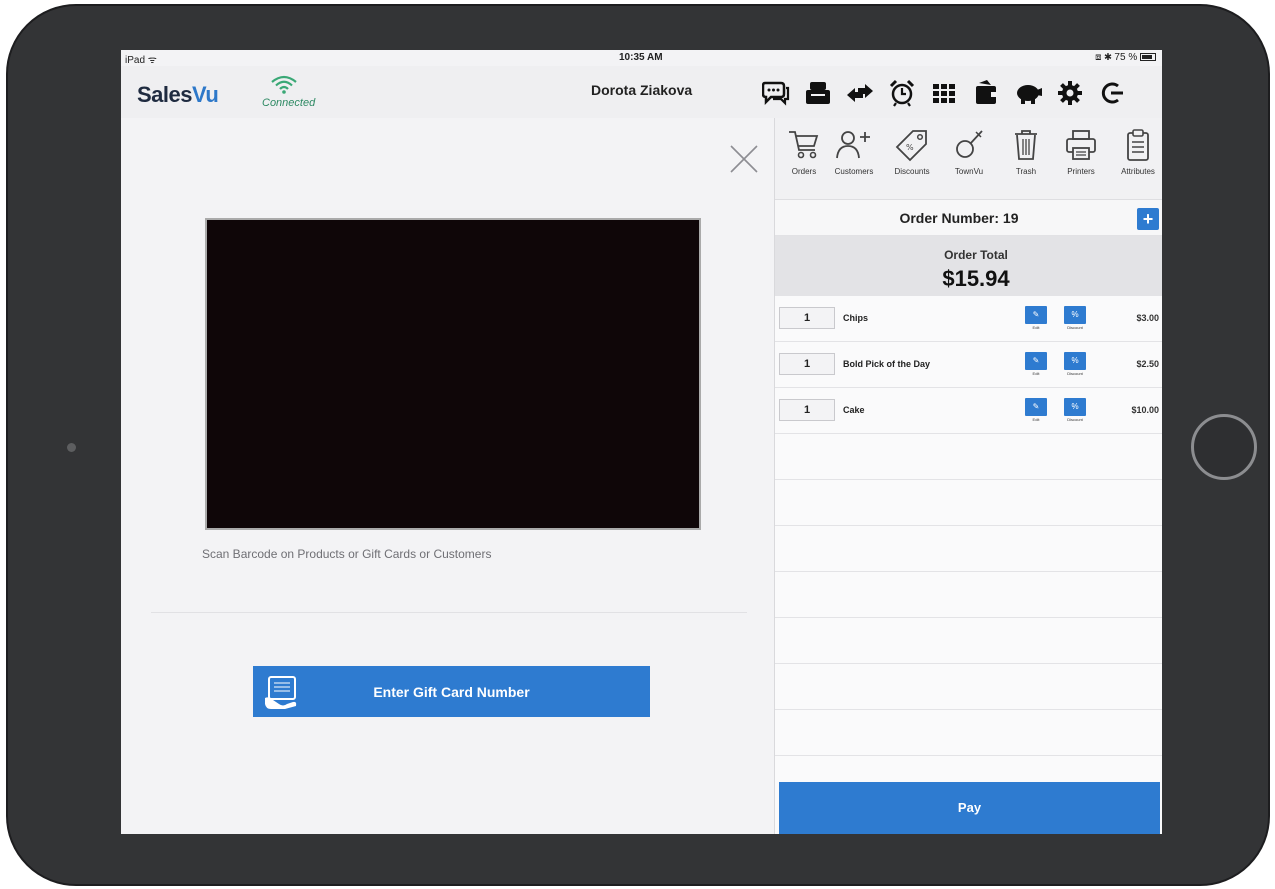 This screenshot has width=1275, height=889. Describe the element at coordinates (1070, 93) in the screenshot. I see `gear-icon` at that location.